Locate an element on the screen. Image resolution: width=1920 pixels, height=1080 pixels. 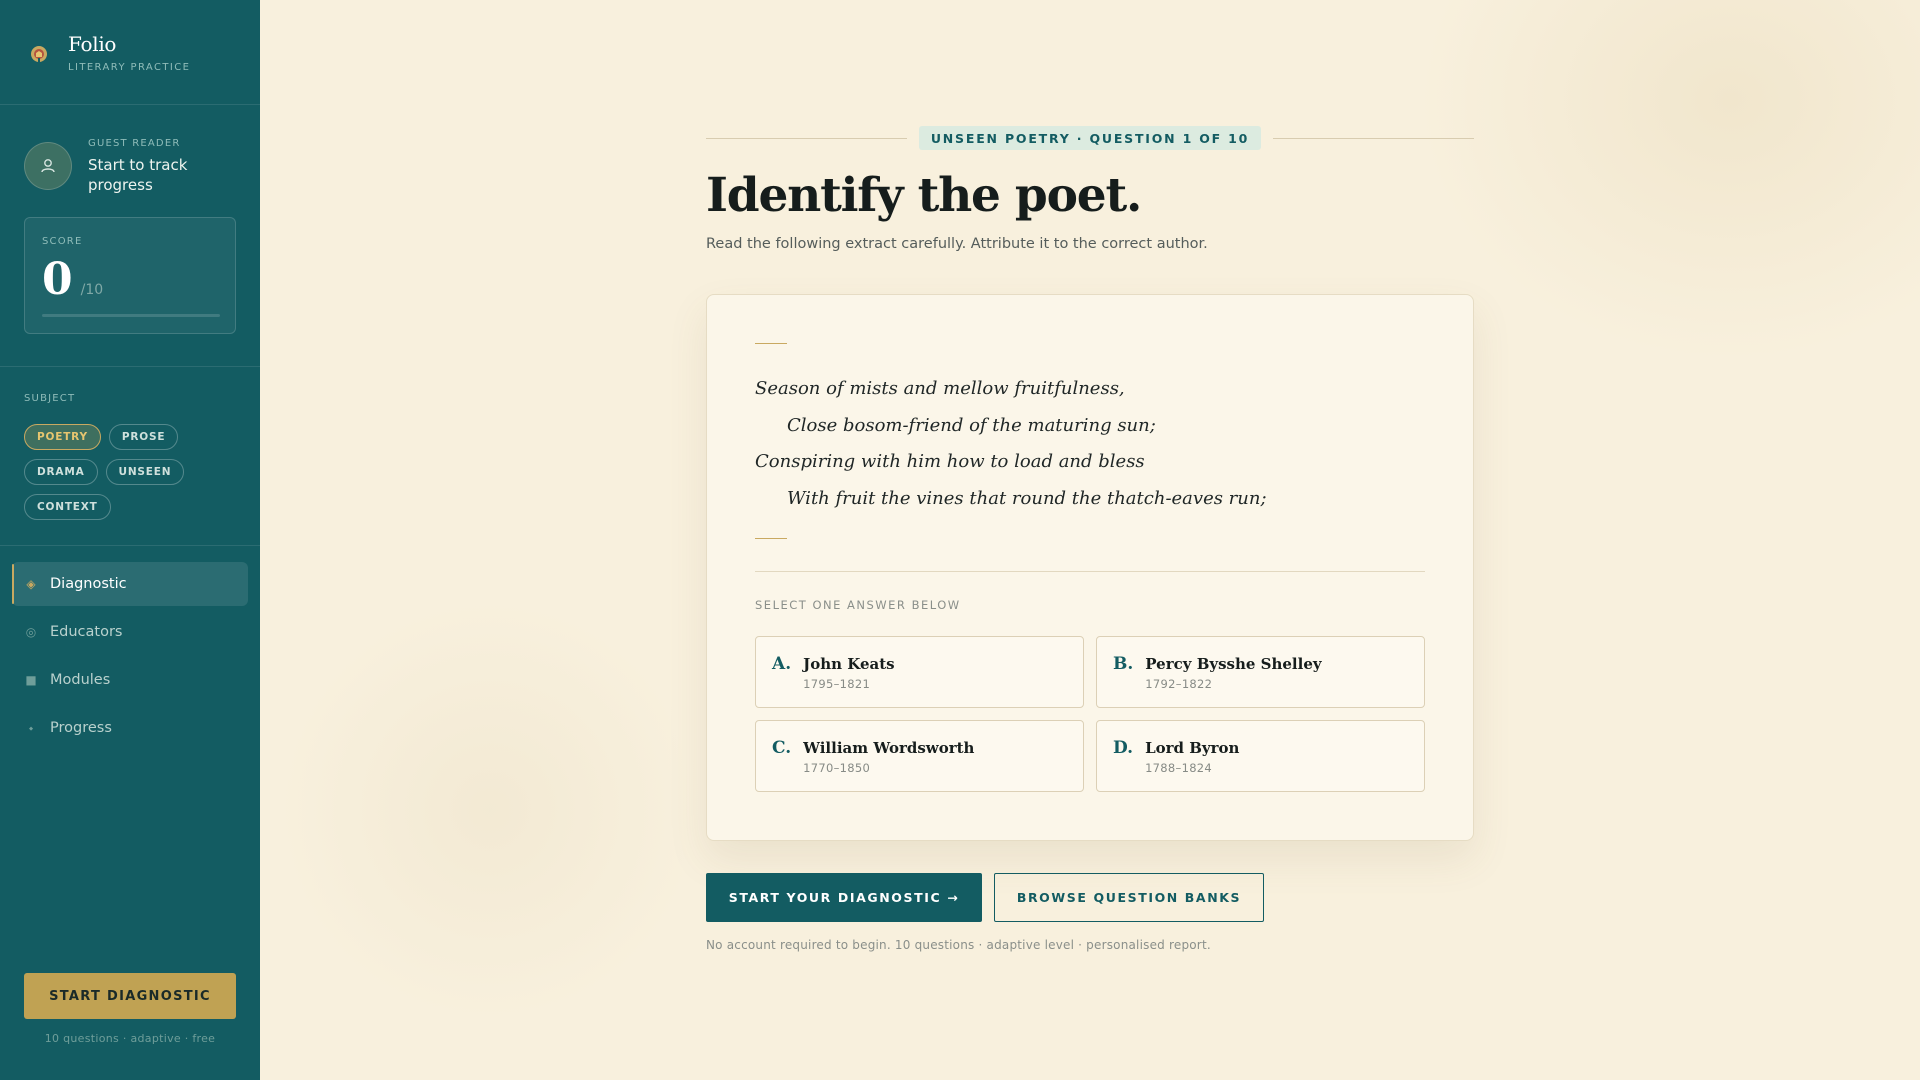
score-progress-bar is located at coordinates (131, 315).